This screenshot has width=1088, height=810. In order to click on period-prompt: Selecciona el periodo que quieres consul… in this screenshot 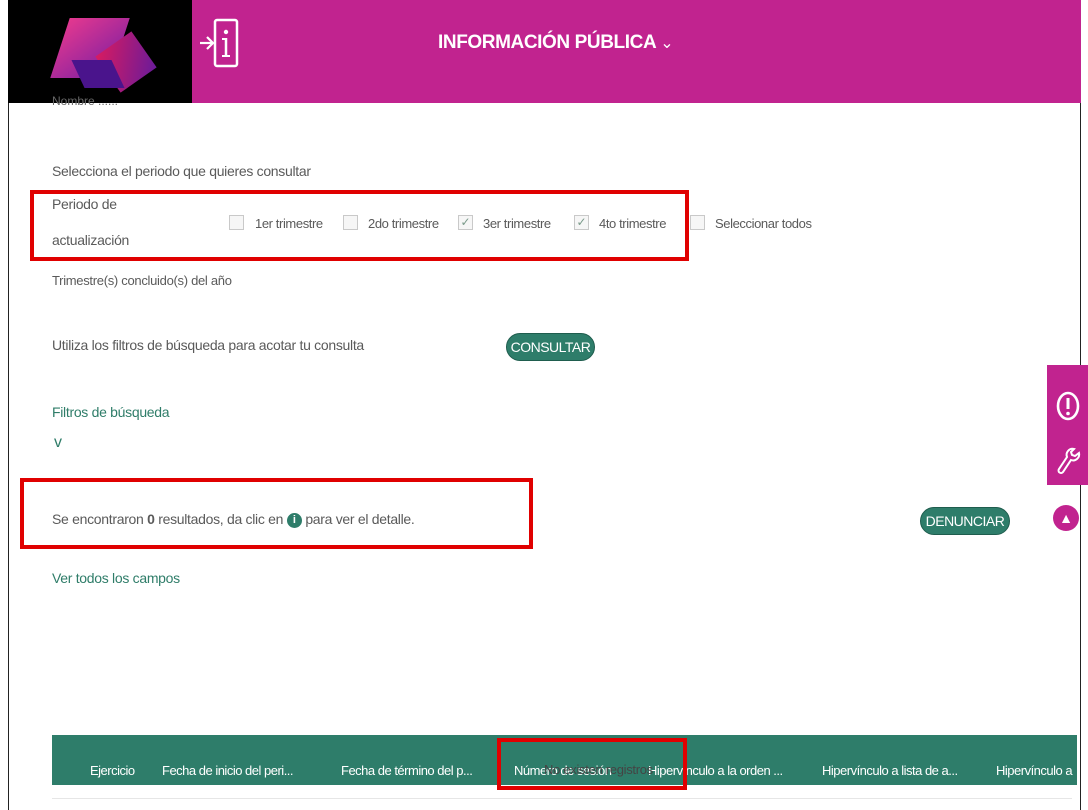, I will do `click(181, 171)`.